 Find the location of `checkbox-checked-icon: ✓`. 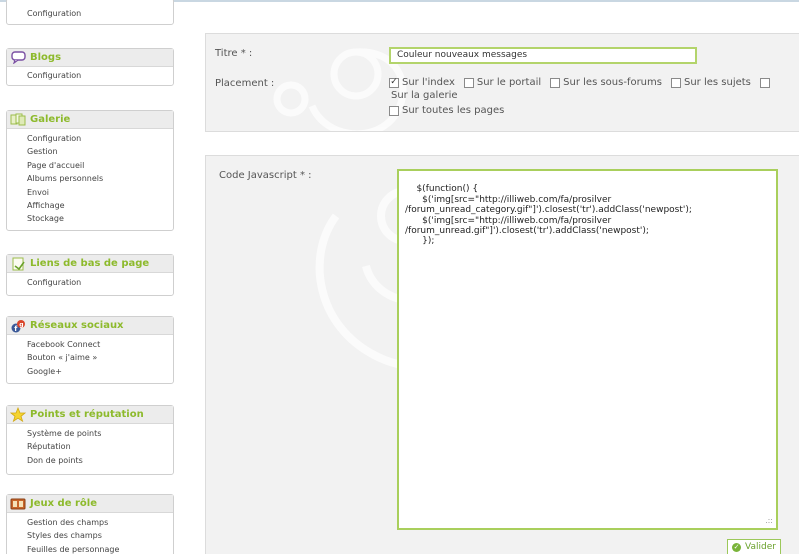

checkbox-checked-icon: ✓ is located at coordinates (394, 82).